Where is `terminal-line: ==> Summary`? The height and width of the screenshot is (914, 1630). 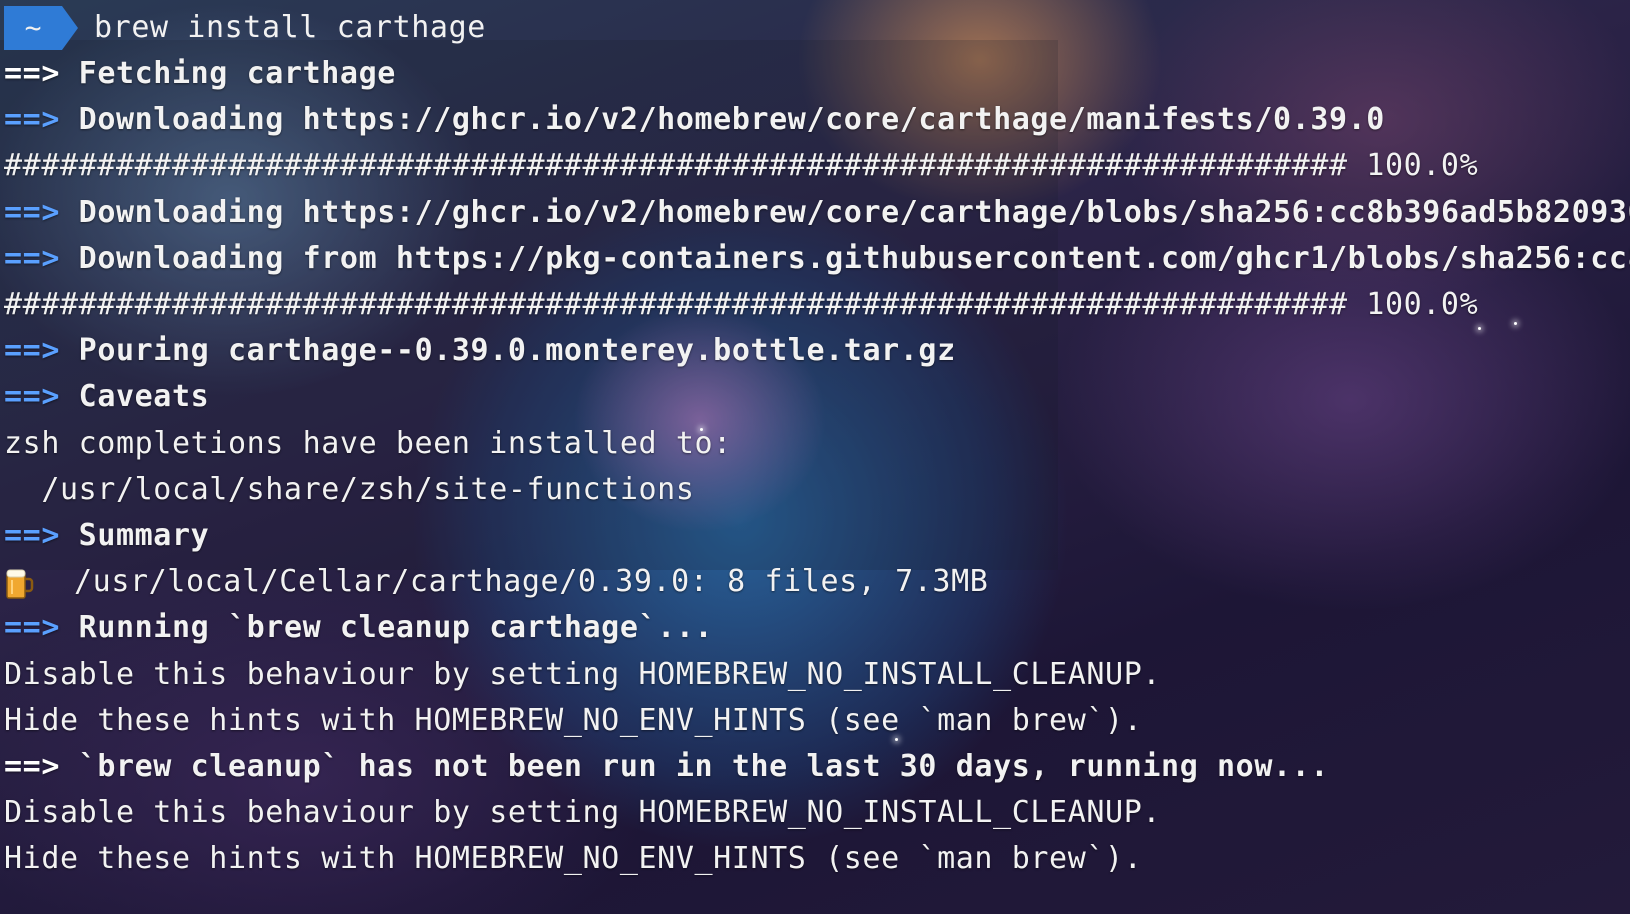
terminal-line: ==> Summary is located at coordinates (106, 536).